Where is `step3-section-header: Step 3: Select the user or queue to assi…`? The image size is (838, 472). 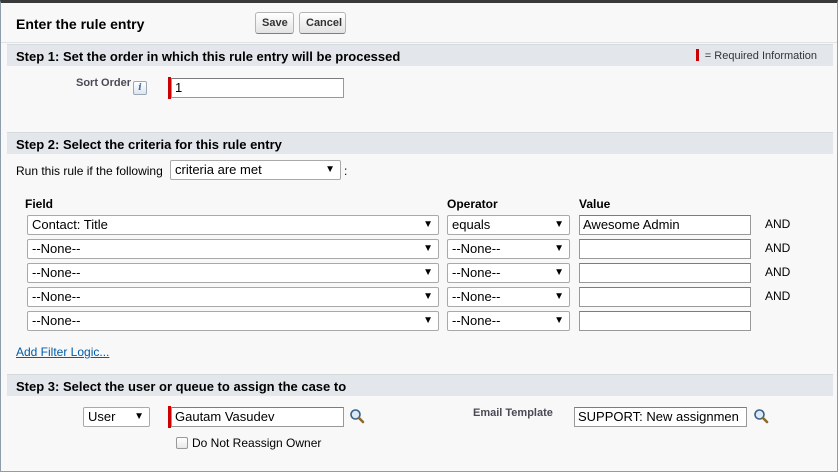
step3-section-header: Step 3: Select the user or queue to assi… is located at coordinates (420, 385).